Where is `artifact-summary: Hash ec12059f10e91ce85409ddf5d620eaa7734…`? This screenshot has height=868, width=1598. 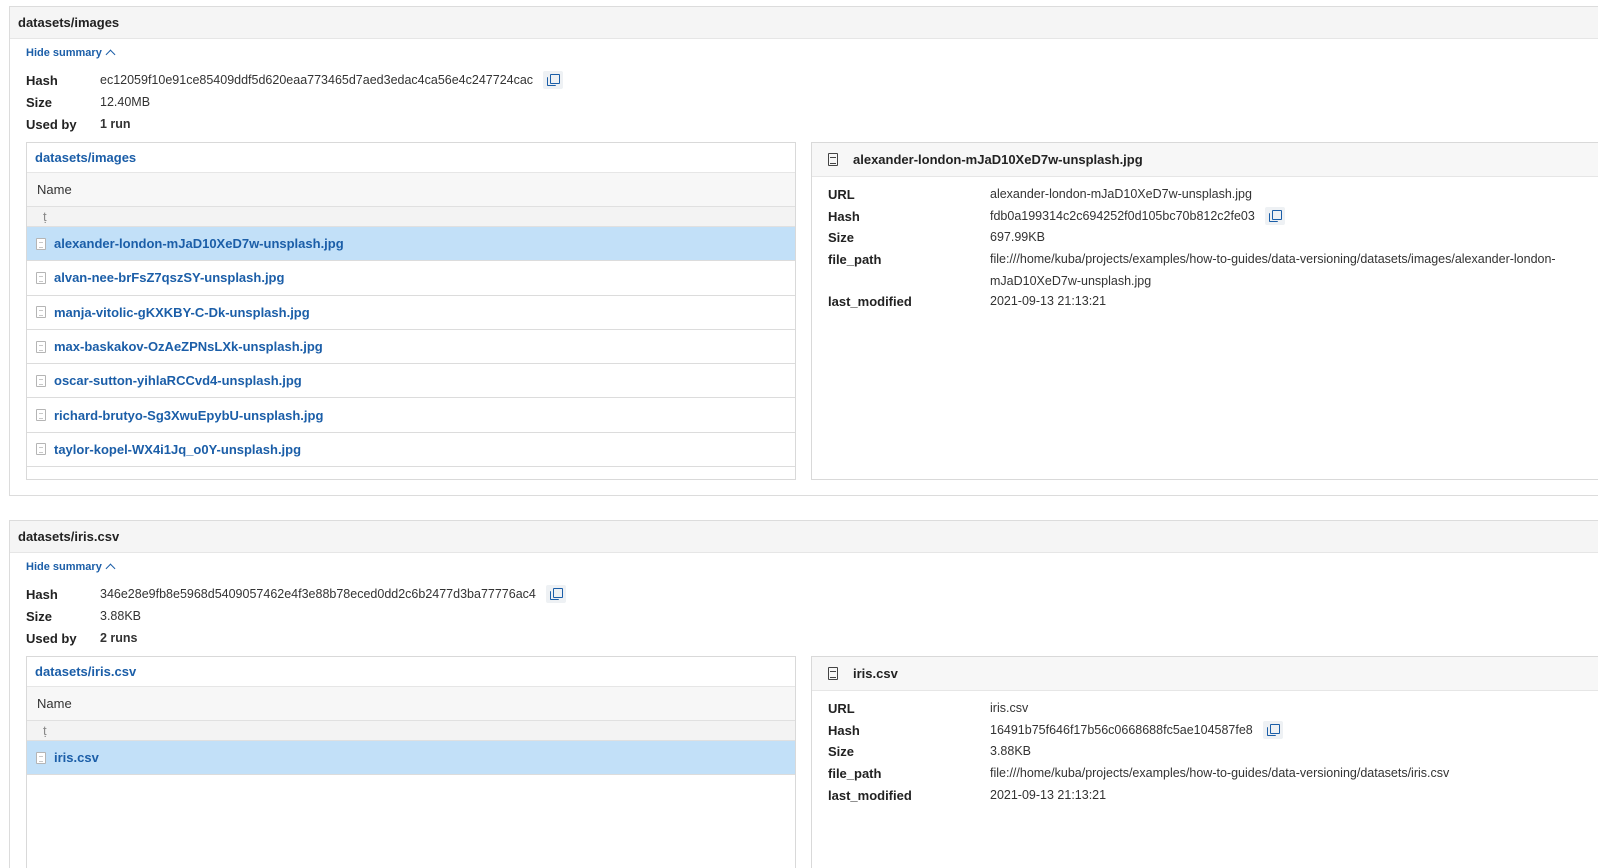 artifact-summary: Hash ec12059f10e91ce85409ddf5d620eaa7734… is located at coordinates (295, 102).